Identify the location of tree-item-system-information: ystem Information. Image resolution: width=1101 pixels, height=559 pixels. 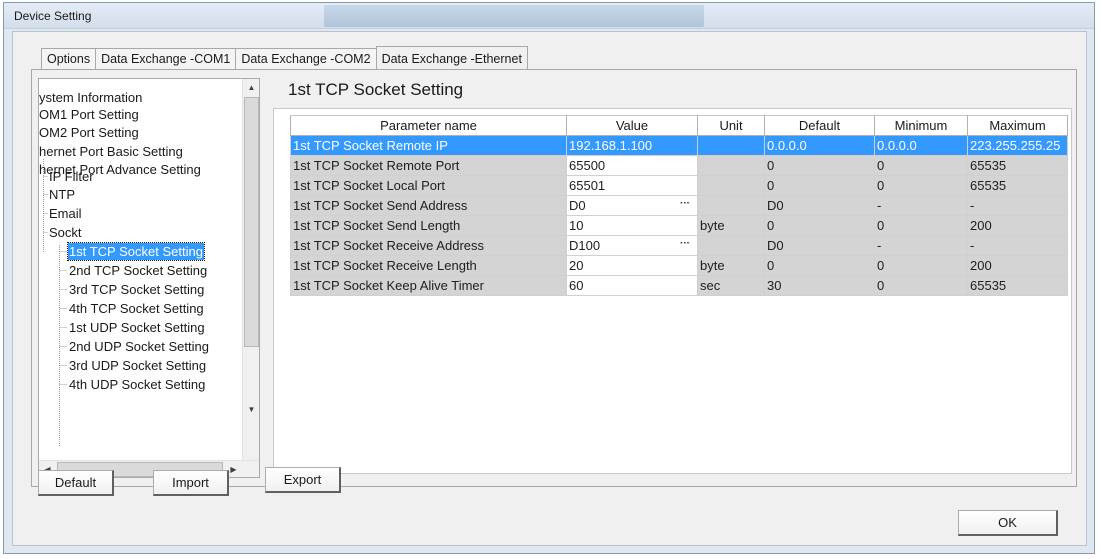
(90, 97).